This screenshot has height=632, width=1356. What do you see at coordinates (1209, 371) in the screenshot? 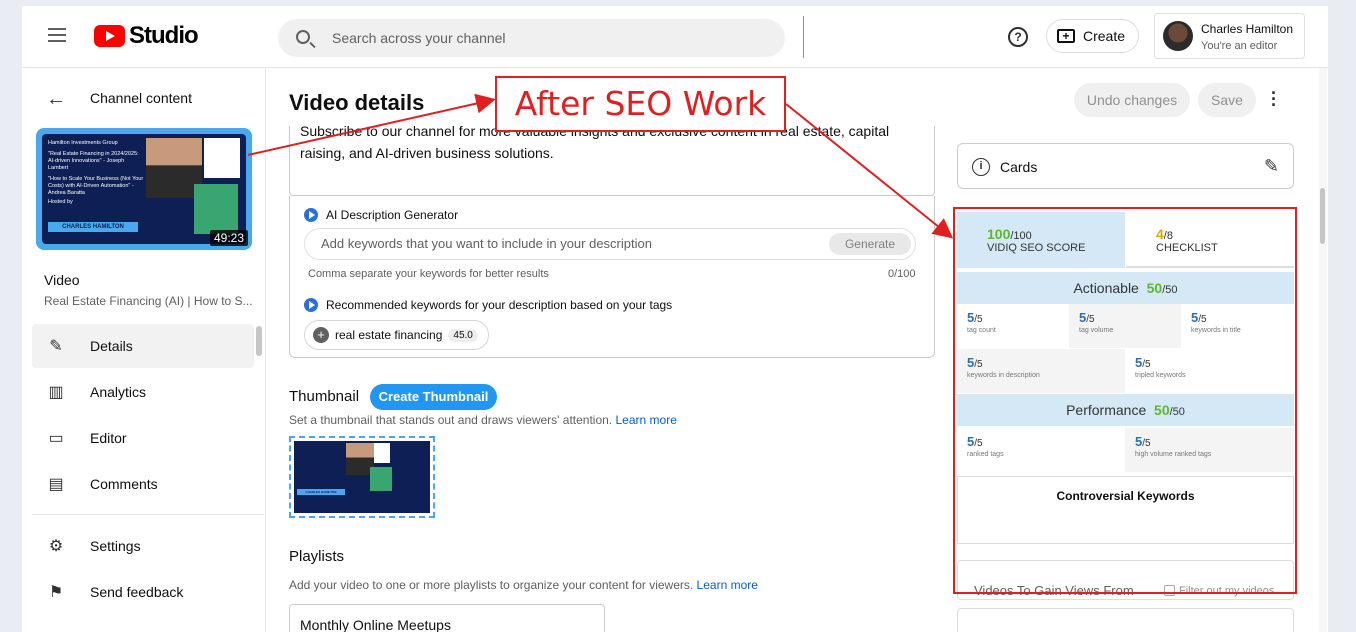
I see `metric-tripled-keywords: 5/5 tripled keywords` at bounding box center [1209, 371].